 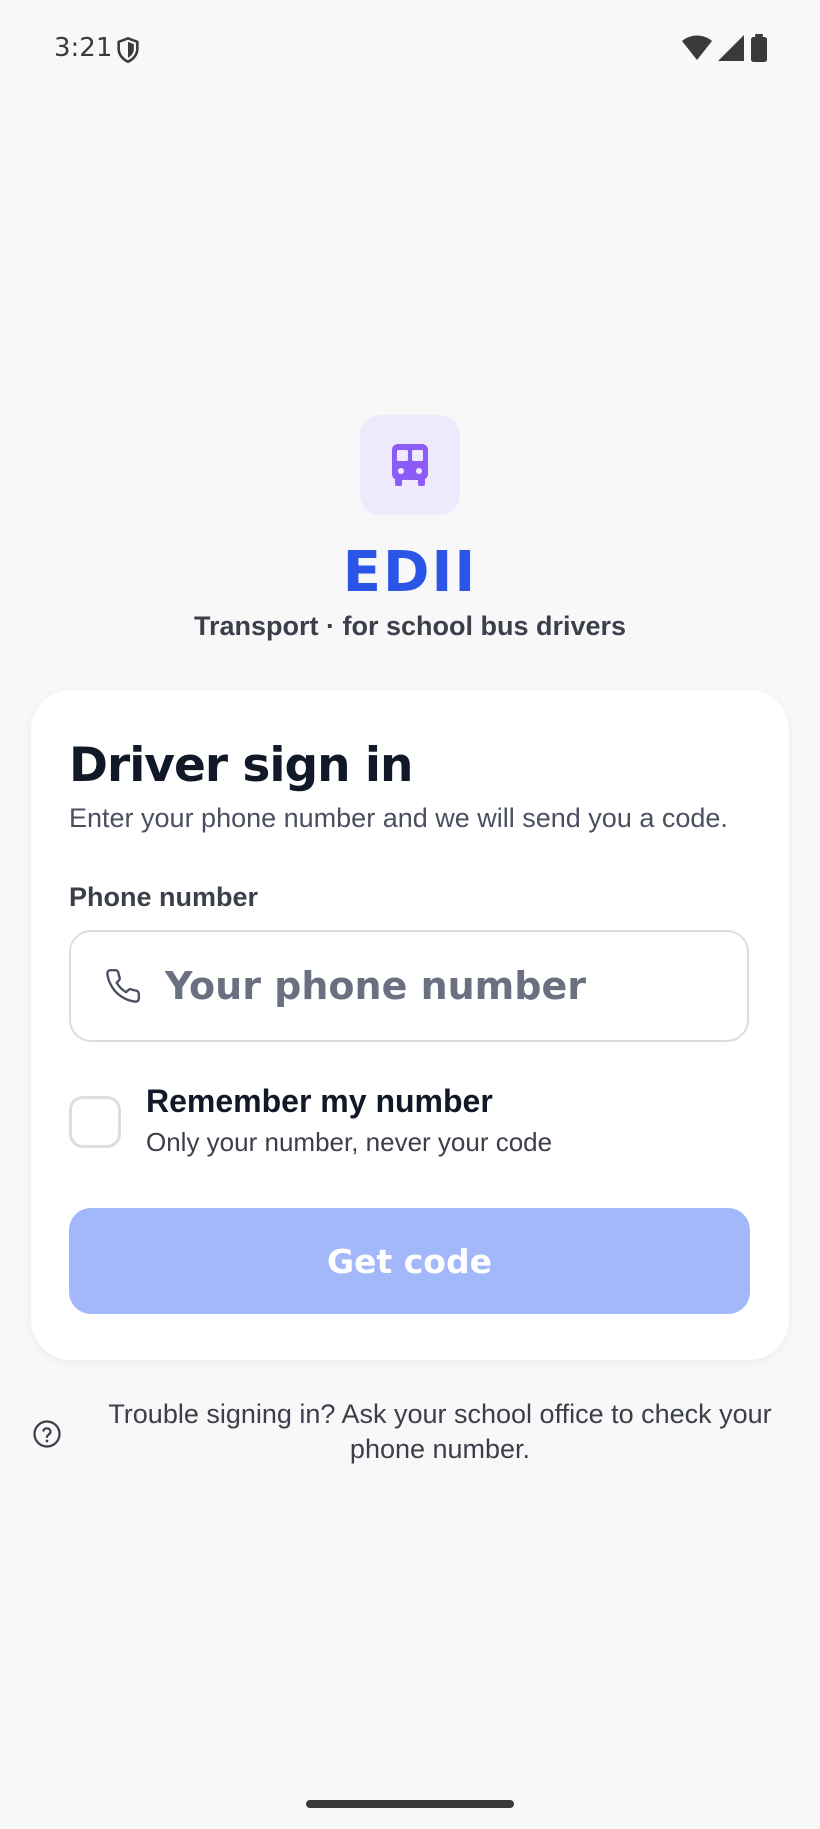 I want to click on phone-icon, so click(x=123, y=986).